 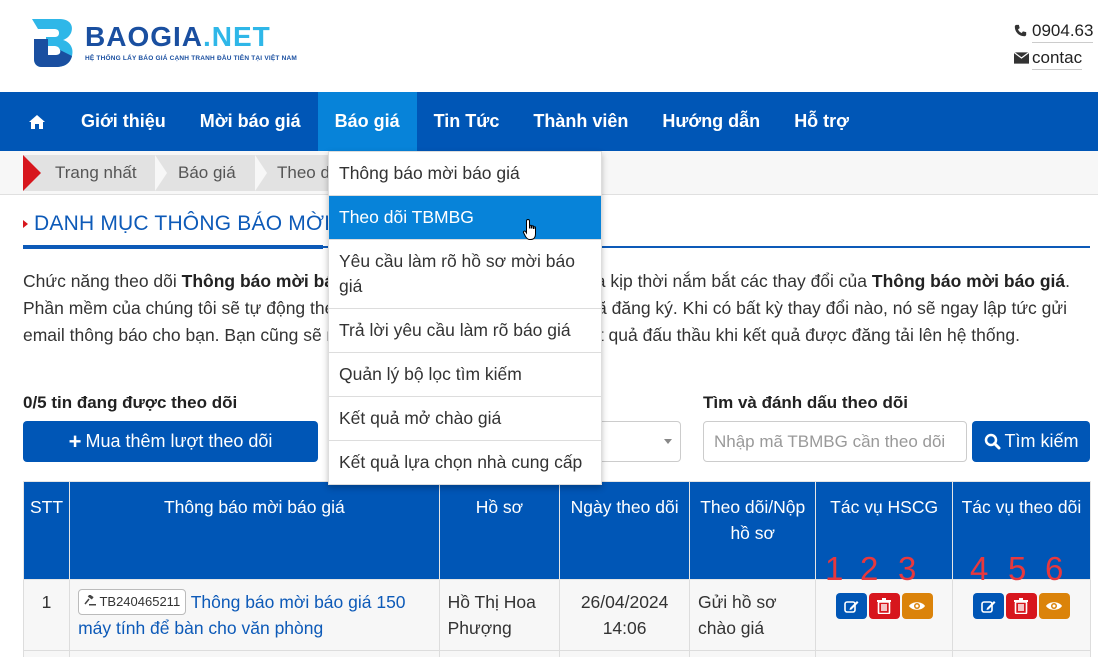 What do you see at coordinates (1041, 441) in the screenshot?
I see `search-button-label: Tìm kiếm` at bounding box center [1041, 441].